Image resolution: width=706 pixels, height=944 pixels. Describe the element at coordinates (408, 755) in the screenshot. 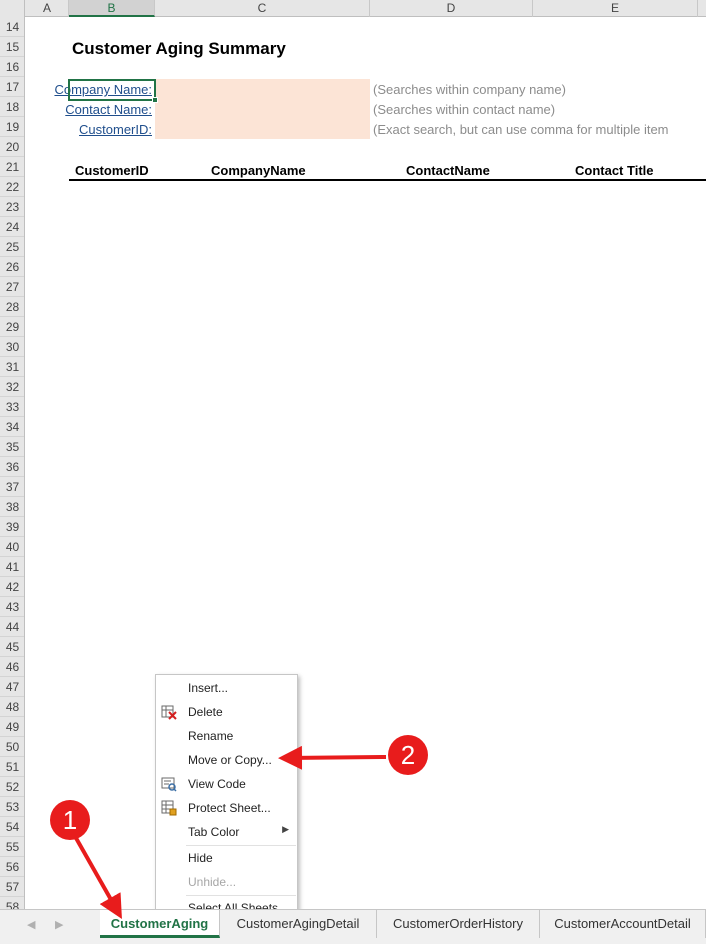

I see `callout-badge-2: 2` at that location.